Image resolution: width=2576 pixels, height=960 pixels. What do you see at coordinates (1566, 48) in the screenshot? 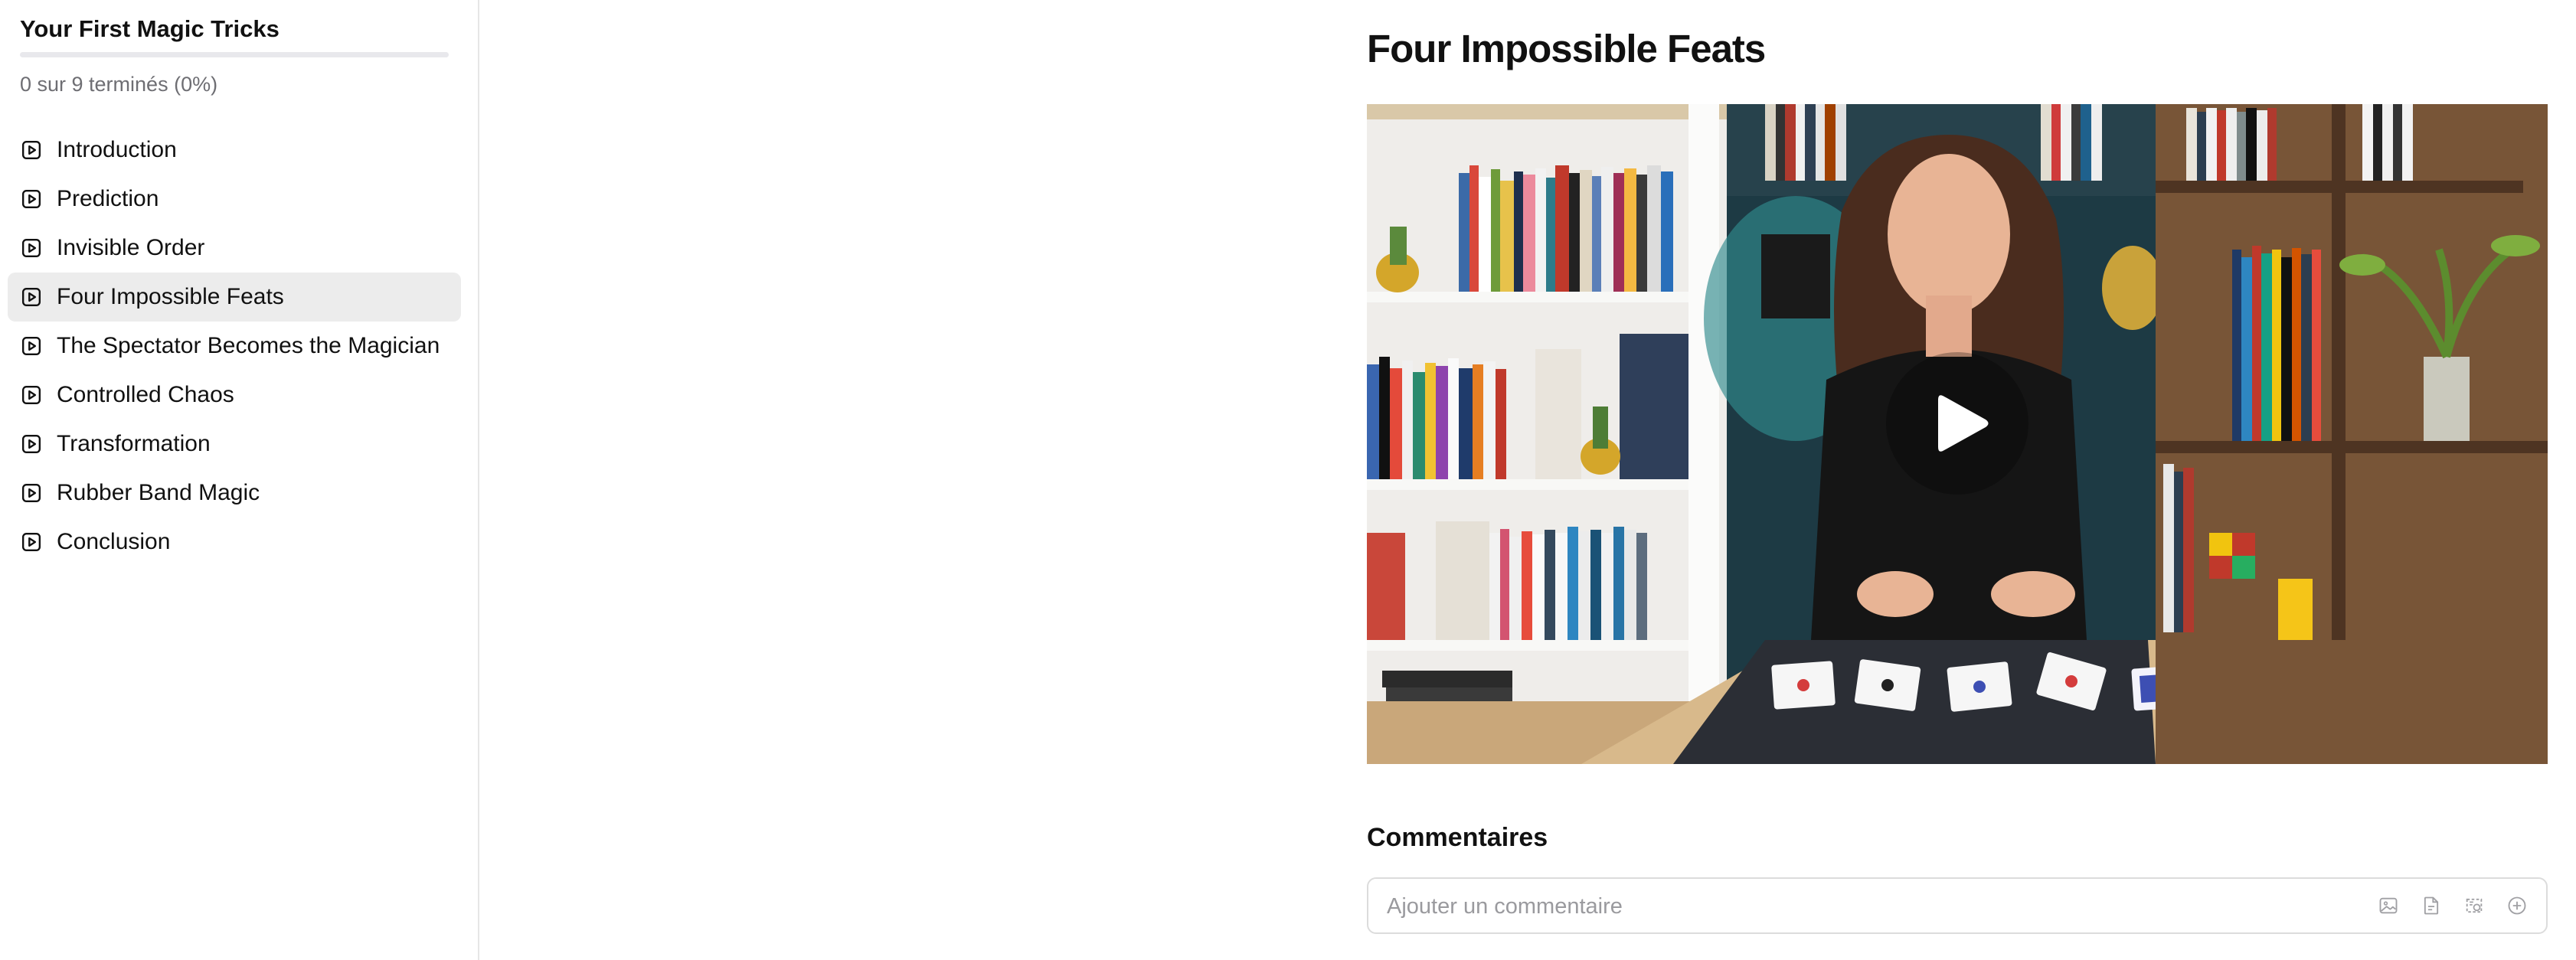
I see `lesson-title: Four Impossible Feats` at bounding box center [1566, 48].